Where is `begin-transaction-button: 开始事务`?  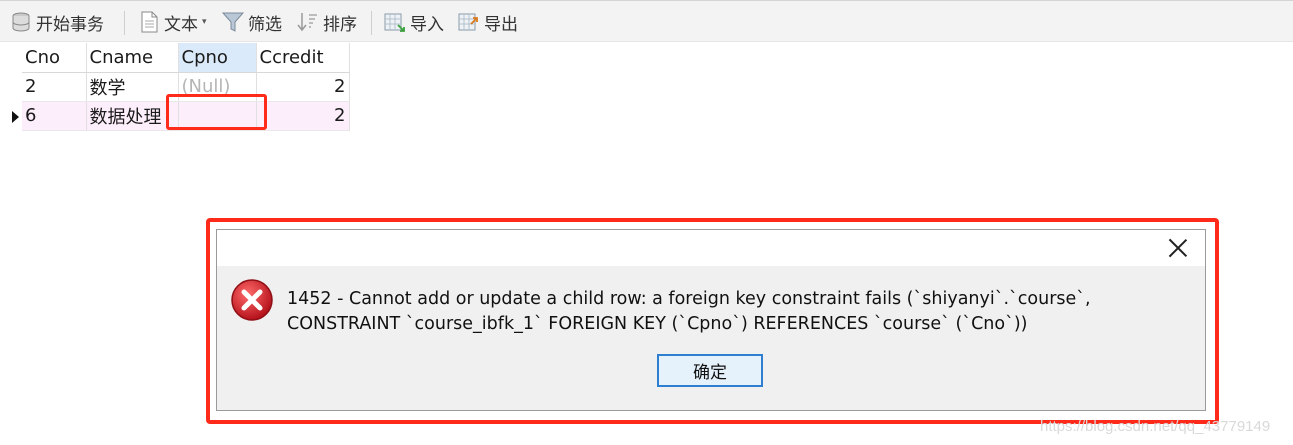 begin-transaction-button: 开始事务 is located at coordinates (57, 22).